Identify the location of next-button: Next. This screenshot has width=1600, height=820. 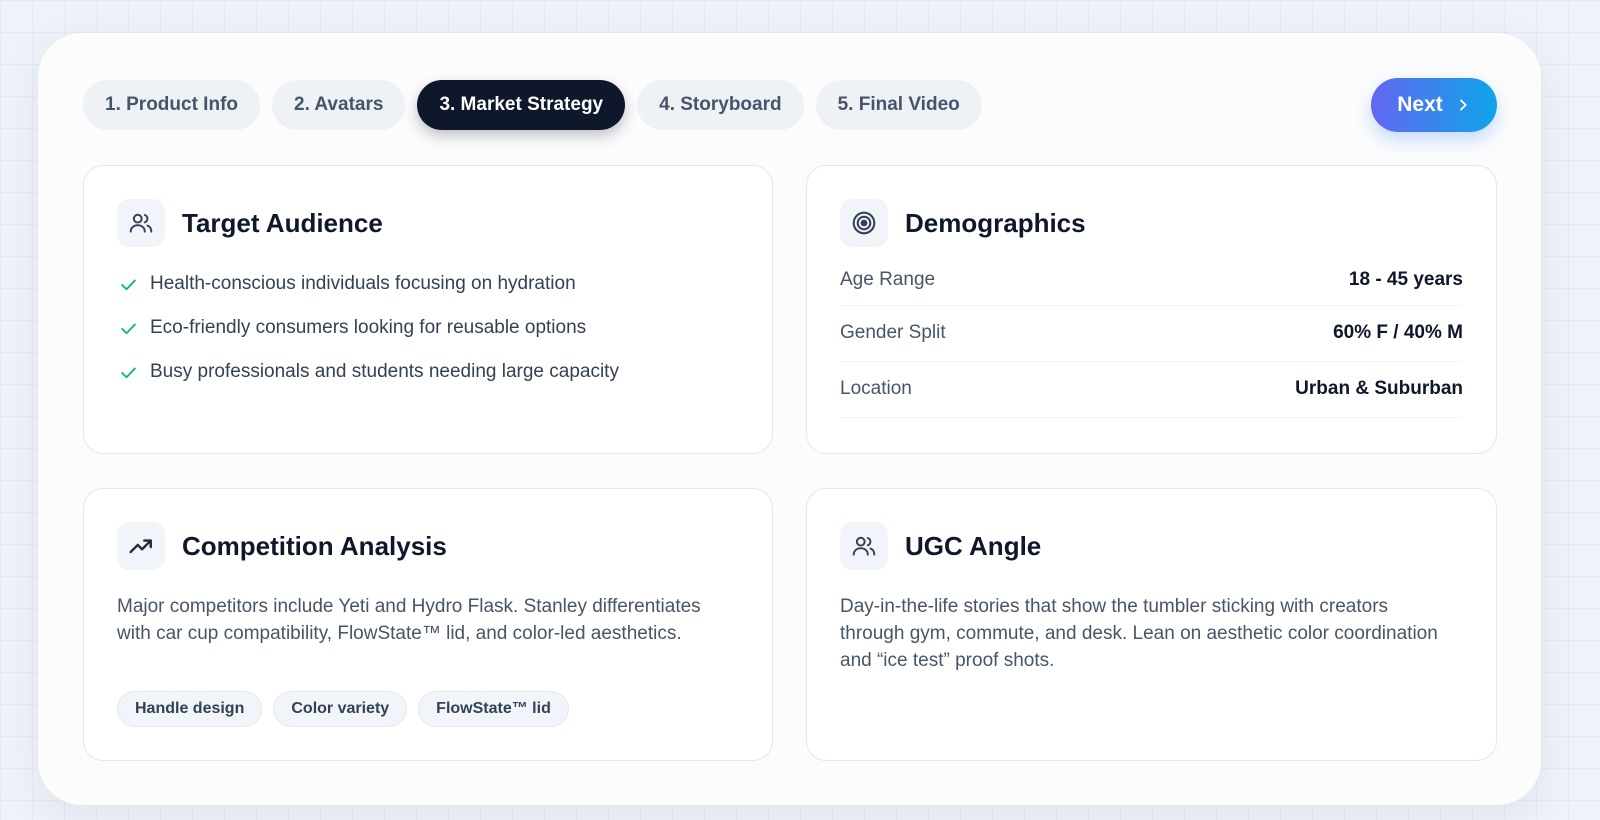
(1434, 105).